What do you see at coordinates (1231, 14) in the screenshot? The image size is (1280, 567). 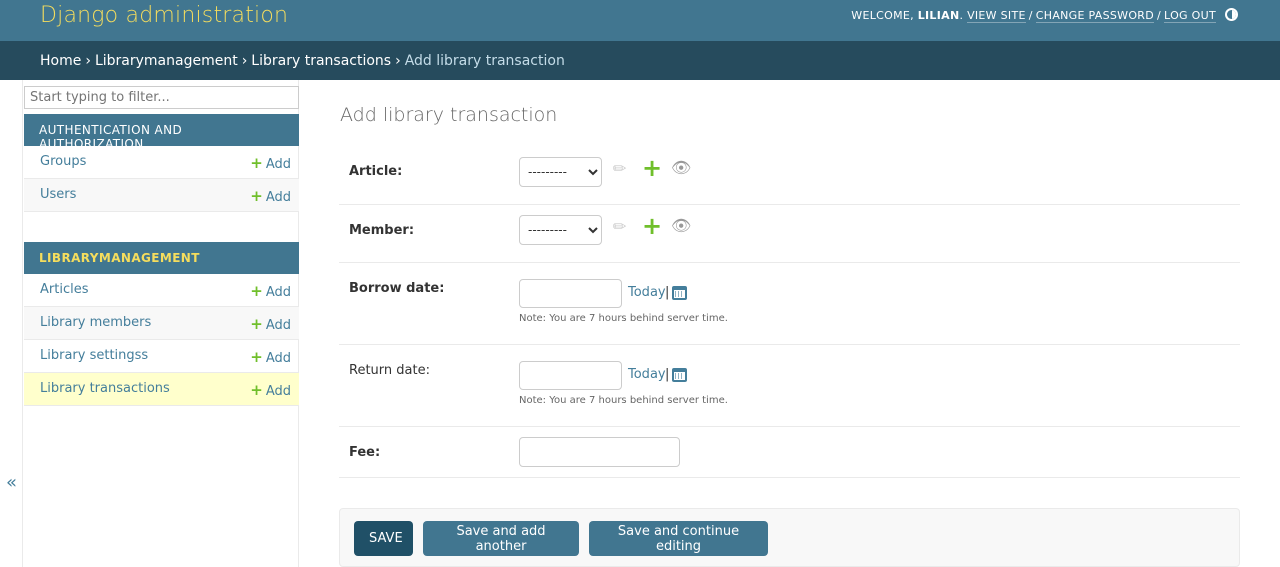 I see `theme-toggle-icon` at bounding box center [1231, 14].